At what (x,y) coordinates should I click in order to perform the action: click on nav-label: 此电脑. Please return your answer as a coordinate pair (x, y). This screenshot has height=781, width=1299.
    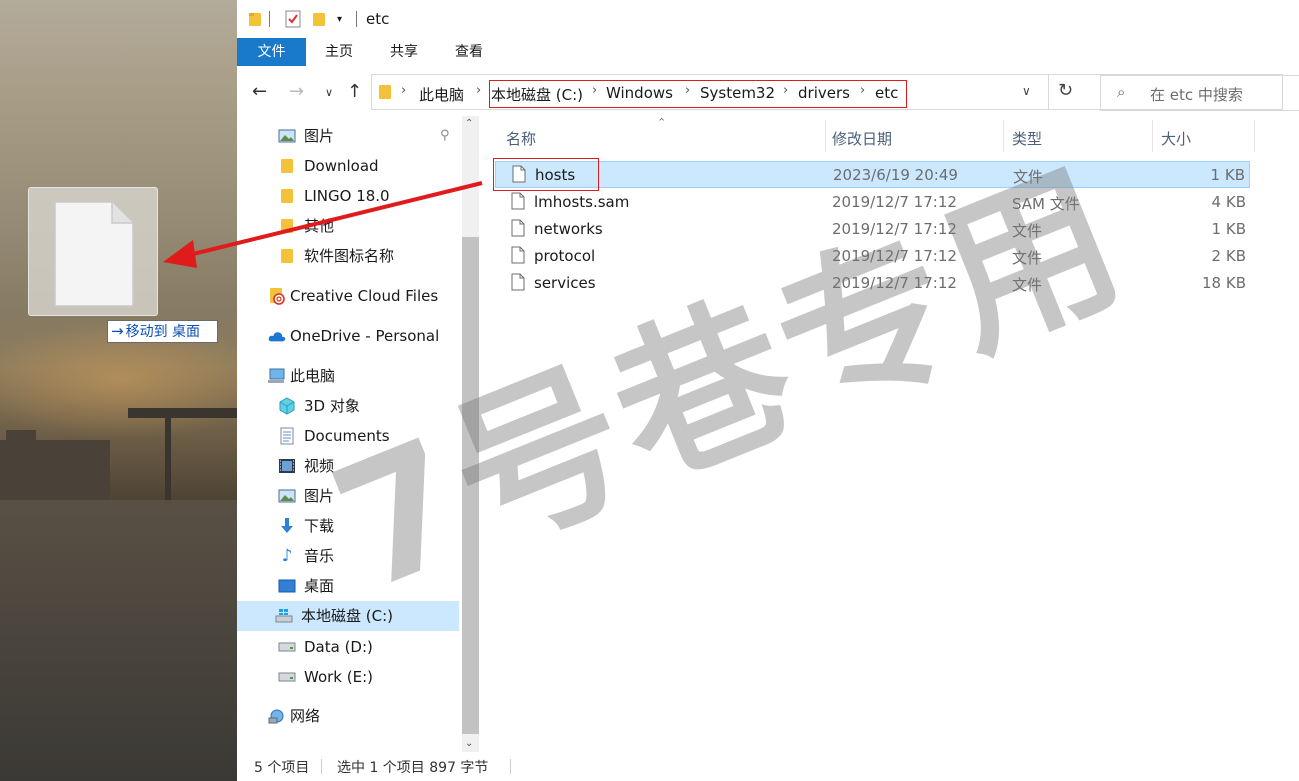
    Looking at the image, I should click on (313, 376).